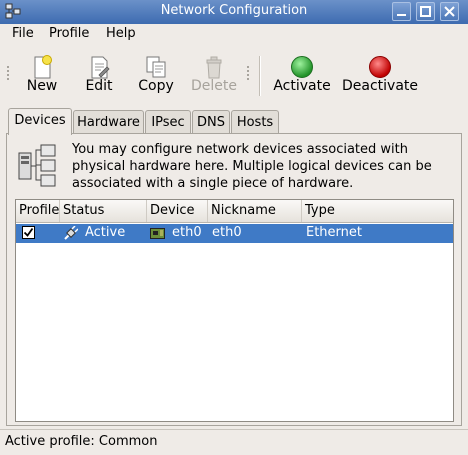  What do you see at coordinates (177, 211) in the screenshot?
I see `col-device: Device` at bounding box center [177, 211].